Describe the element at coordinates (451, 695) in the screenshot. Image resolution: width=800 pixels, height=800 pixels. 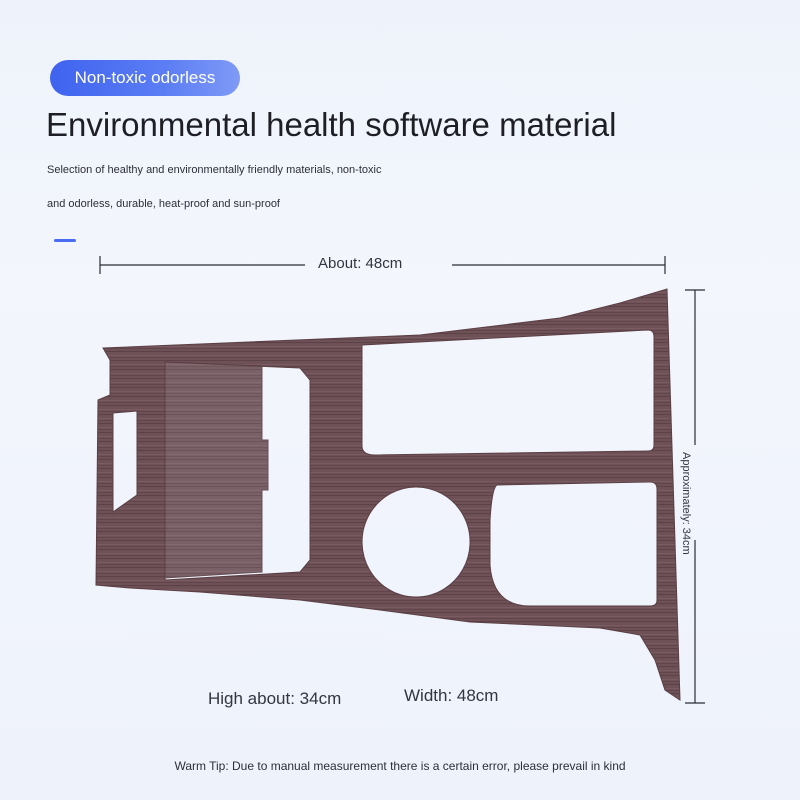
I see `width-label: Width: 48cm` at that location.